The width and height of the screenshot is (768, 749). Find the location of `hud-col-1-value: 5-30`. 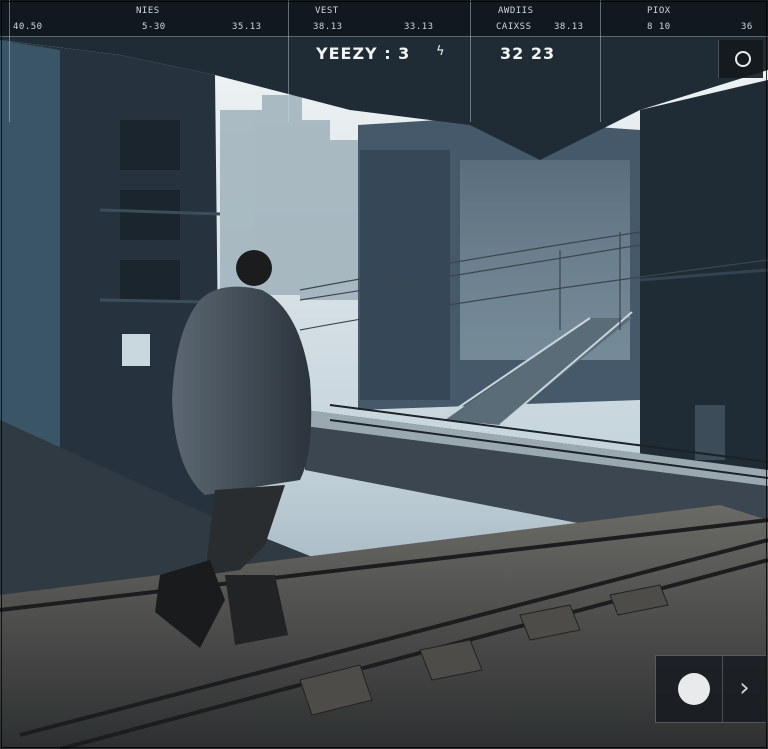

hud-col-1-value: 5-30 is located at coordinates (154, 27).